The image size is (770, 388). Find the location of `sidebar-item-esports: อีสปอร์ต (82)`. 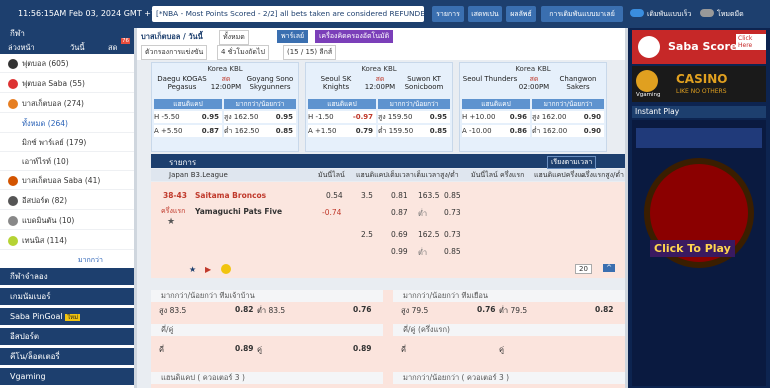

sidebar-item-esports: อีสปอร์ต (82) is located at coordinates (67, 200).